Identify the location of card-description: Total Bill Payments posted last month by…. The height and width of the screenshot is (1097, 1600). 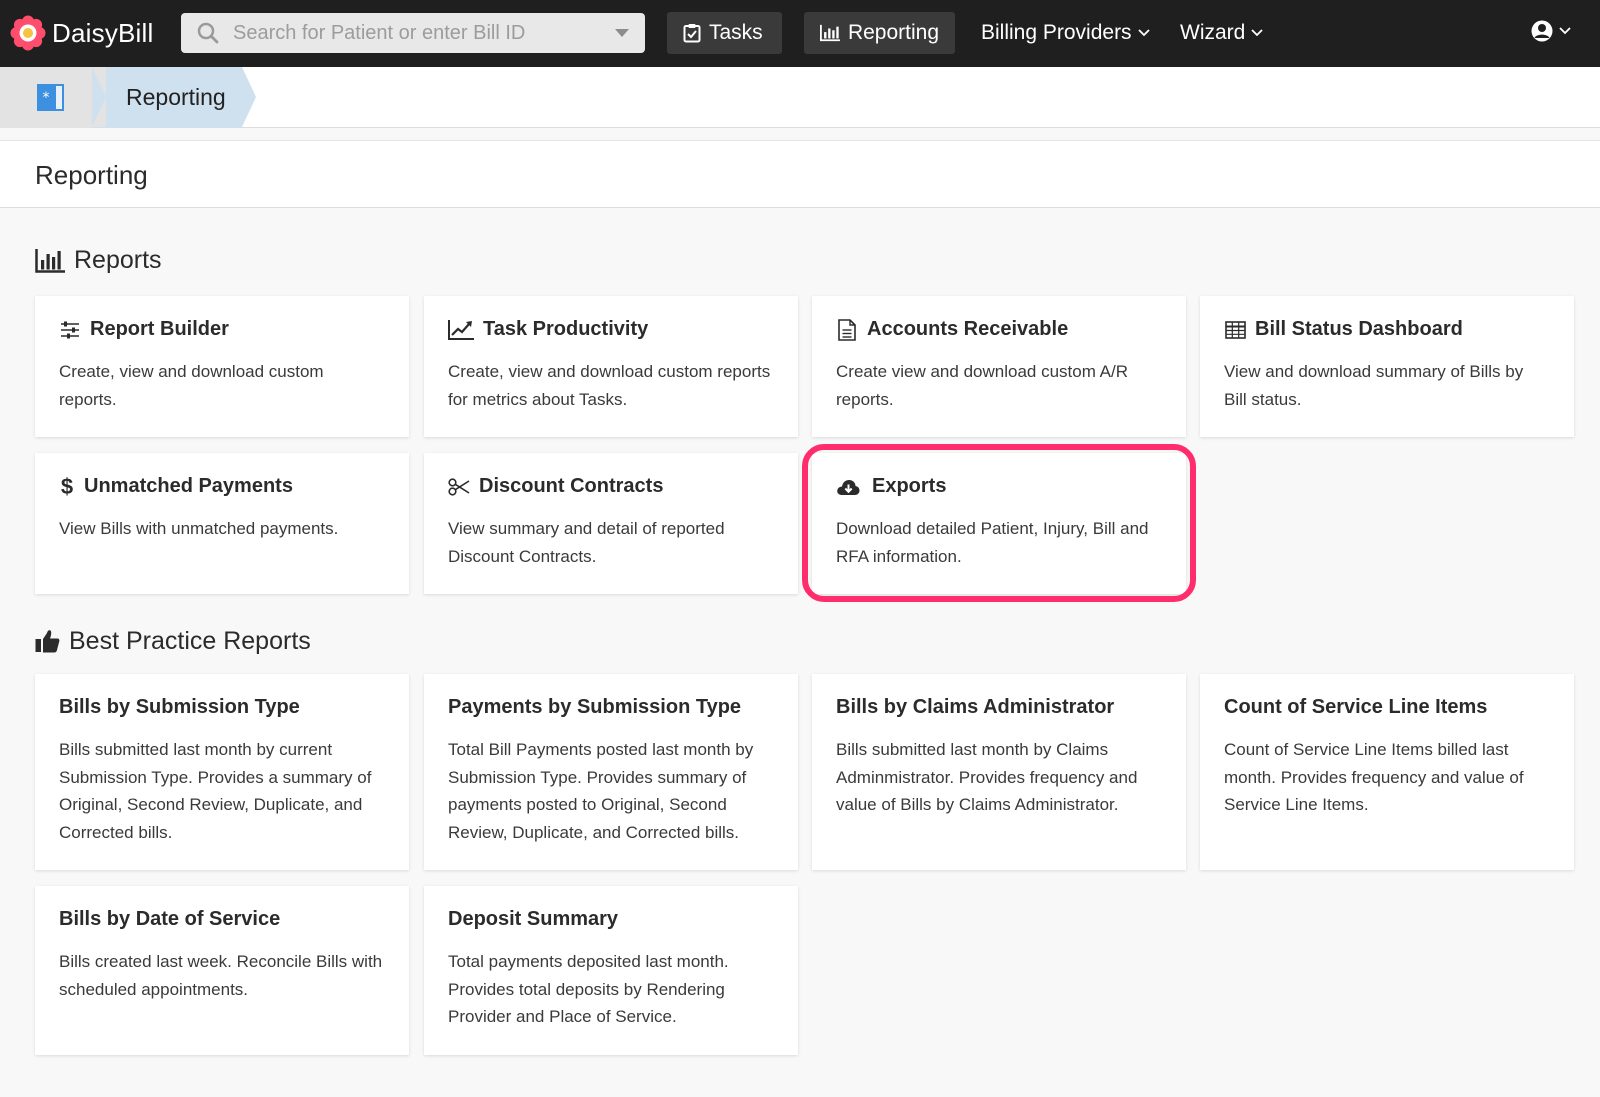
(601, 791).